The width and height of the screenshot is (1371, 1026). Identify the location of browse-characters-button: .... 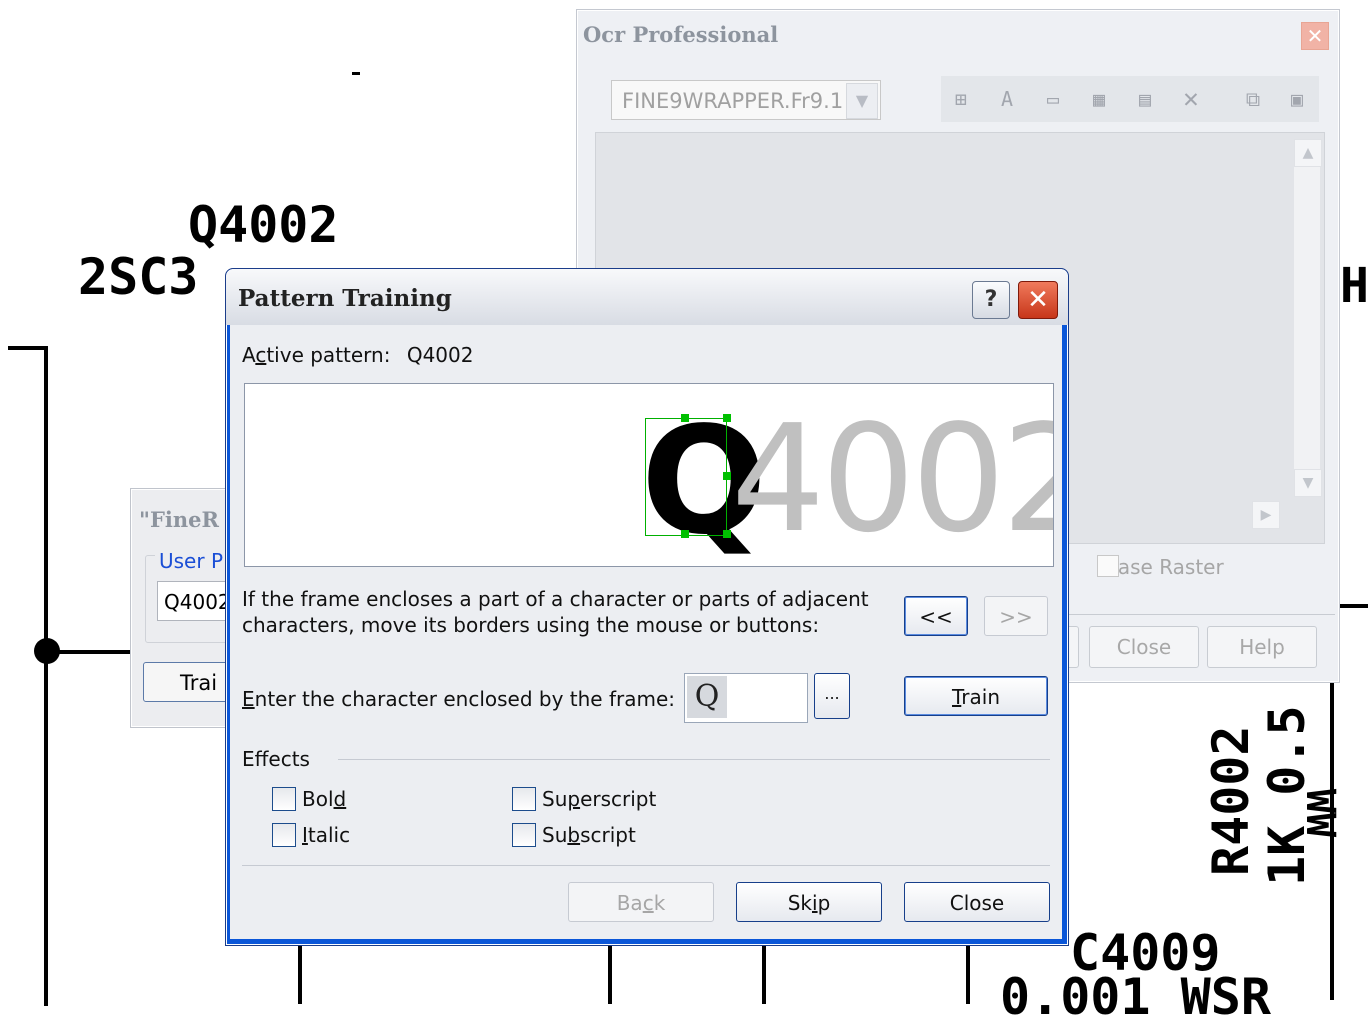
(832, 696).